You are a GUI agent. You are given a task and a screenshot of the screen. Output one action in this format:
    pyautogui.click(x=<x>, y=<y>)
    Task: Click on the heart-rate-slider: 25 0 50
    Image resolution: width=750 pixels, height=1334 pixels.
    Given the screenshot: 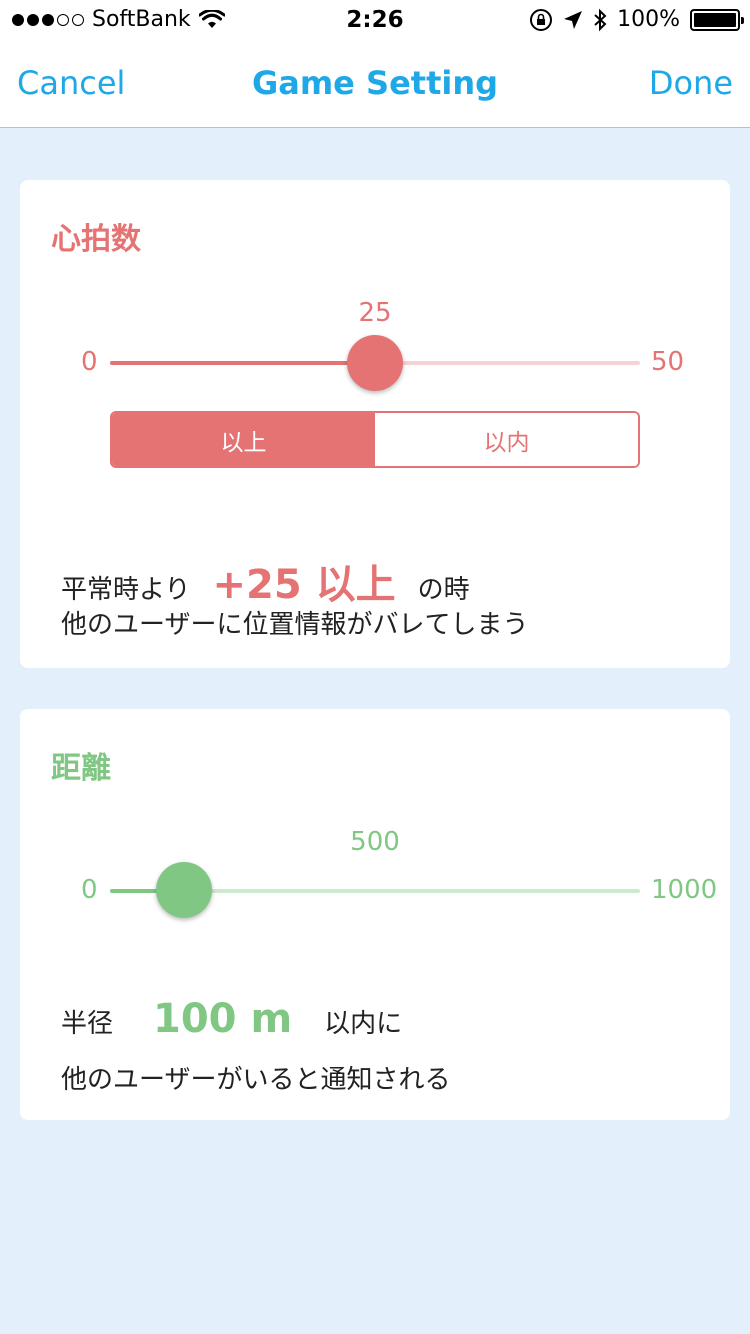 What is the action you would take?
    pyautogui.click(x=375, y=355)
    